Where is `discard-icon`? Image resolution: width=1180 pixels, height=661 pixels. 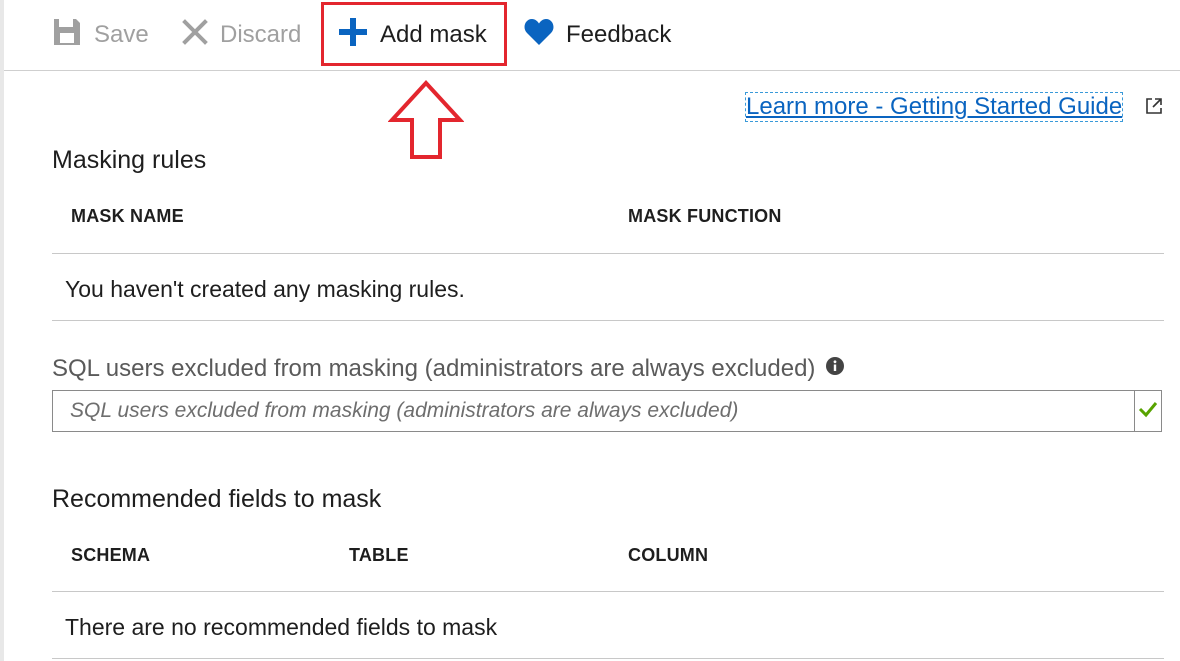
discard-icon is located at coordinates (195, 35).